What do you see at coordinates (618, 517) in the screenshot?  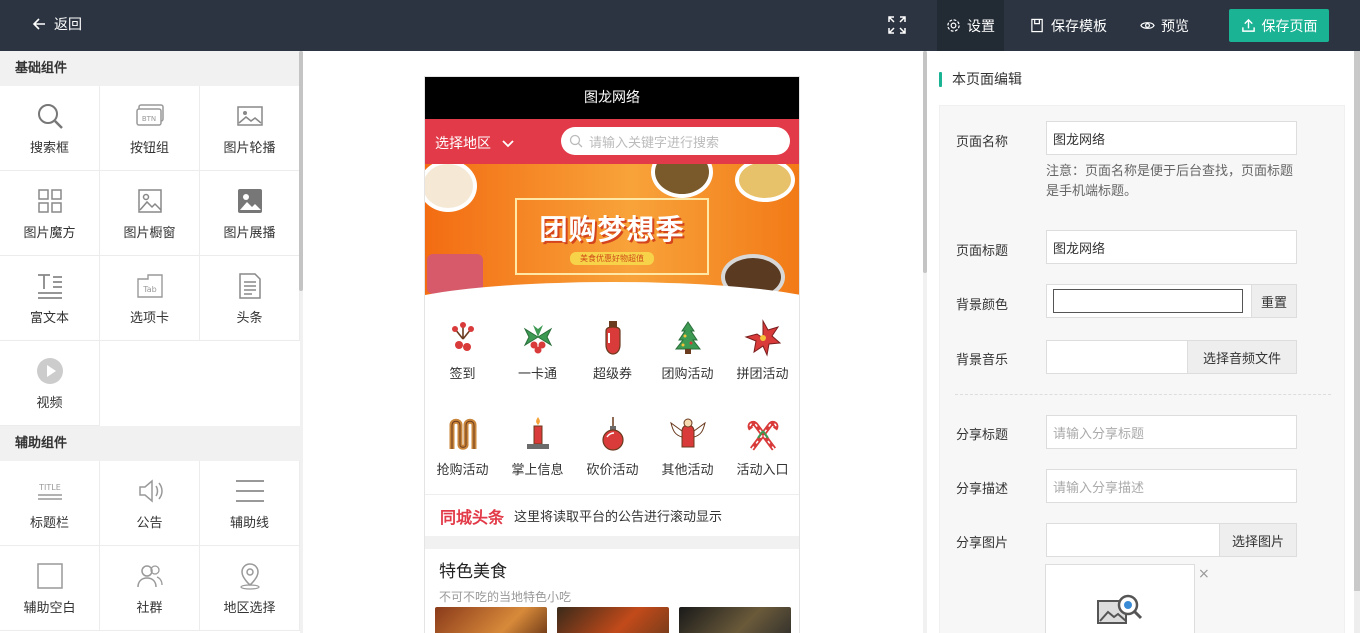 I see `notice-text: 这里将读取平台的公告进行滚动显示` at bounding box center [618, 517].